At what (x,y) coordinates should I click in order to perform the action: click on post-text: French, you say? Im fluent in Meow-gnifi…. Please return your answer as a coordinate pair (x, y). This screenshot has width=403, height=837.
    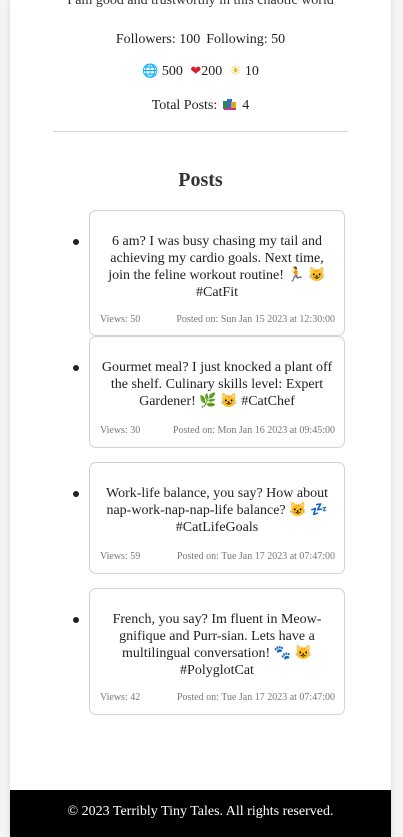
    Looking at the image, I should click on (217, 645).